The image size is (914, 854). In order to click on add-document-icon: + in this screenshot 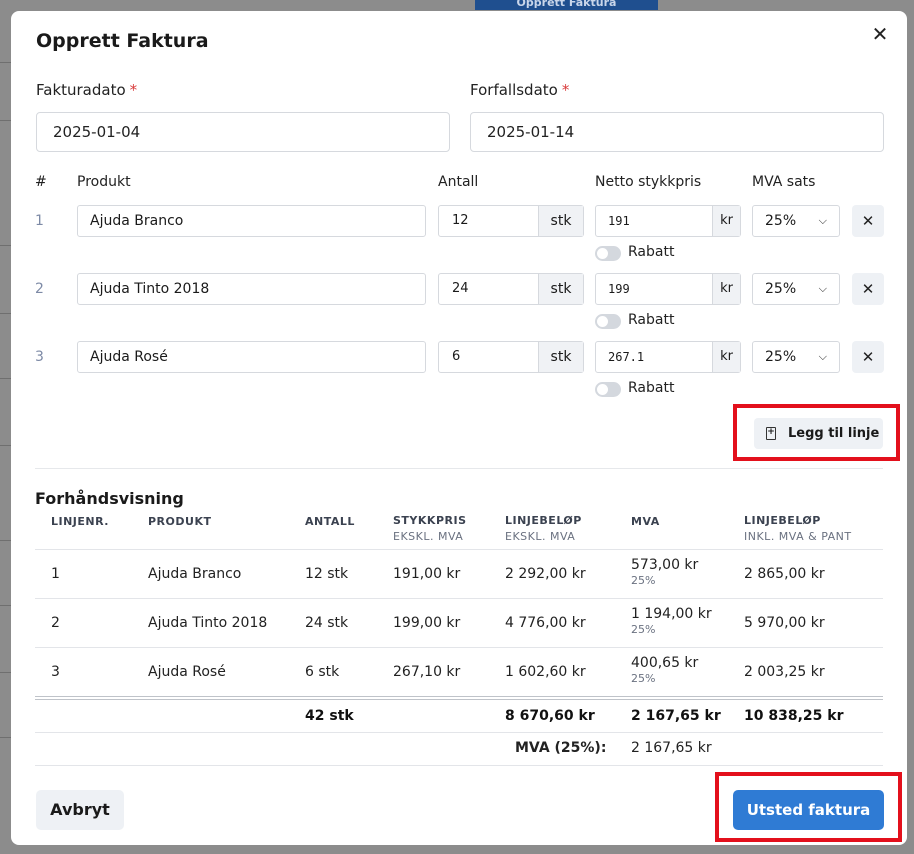, I will do `click(771, 433)`.